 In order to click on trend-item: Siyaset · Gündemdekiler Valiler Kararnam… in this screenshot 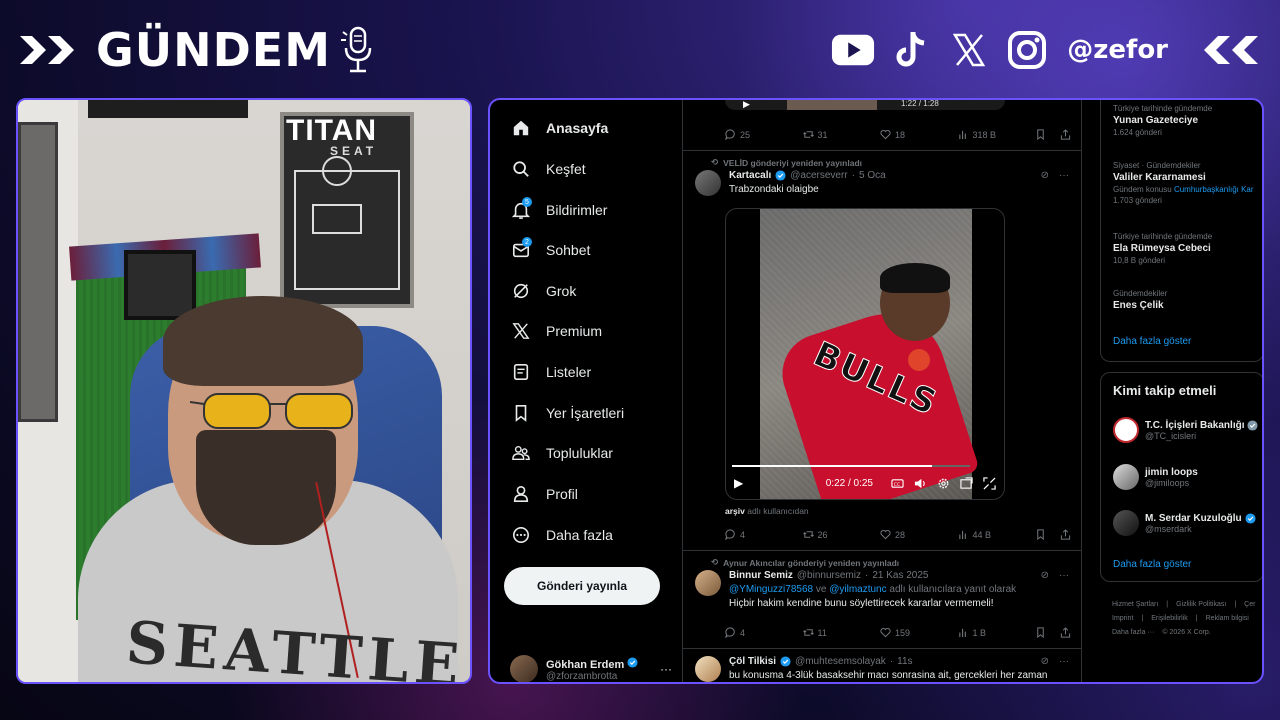, I will do `click(1183, 183)`.